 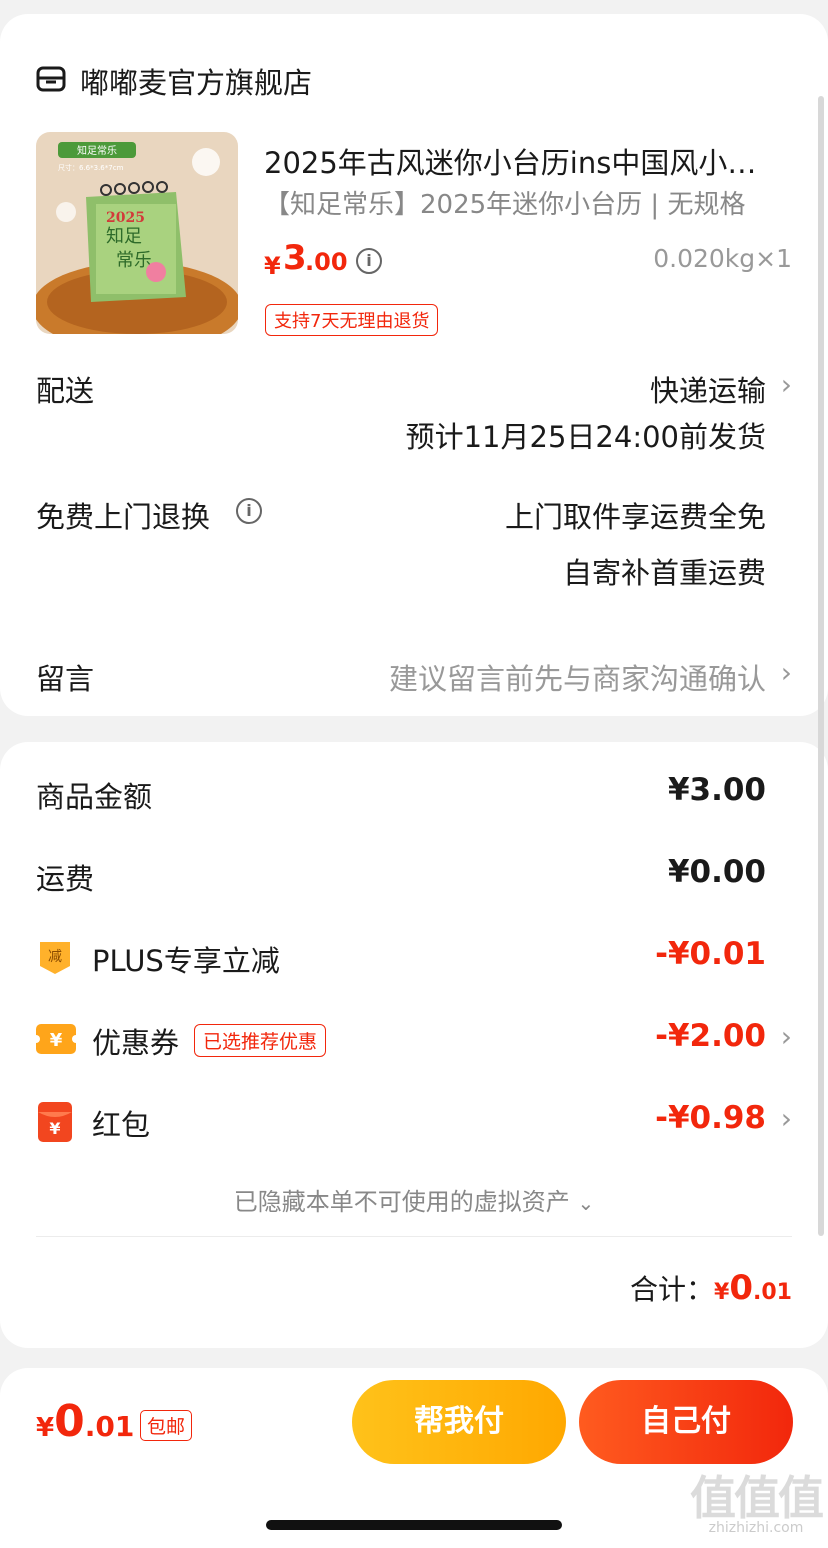 I want to click on bottom-price-symbol: ¥, so click(x=45, y=1428).